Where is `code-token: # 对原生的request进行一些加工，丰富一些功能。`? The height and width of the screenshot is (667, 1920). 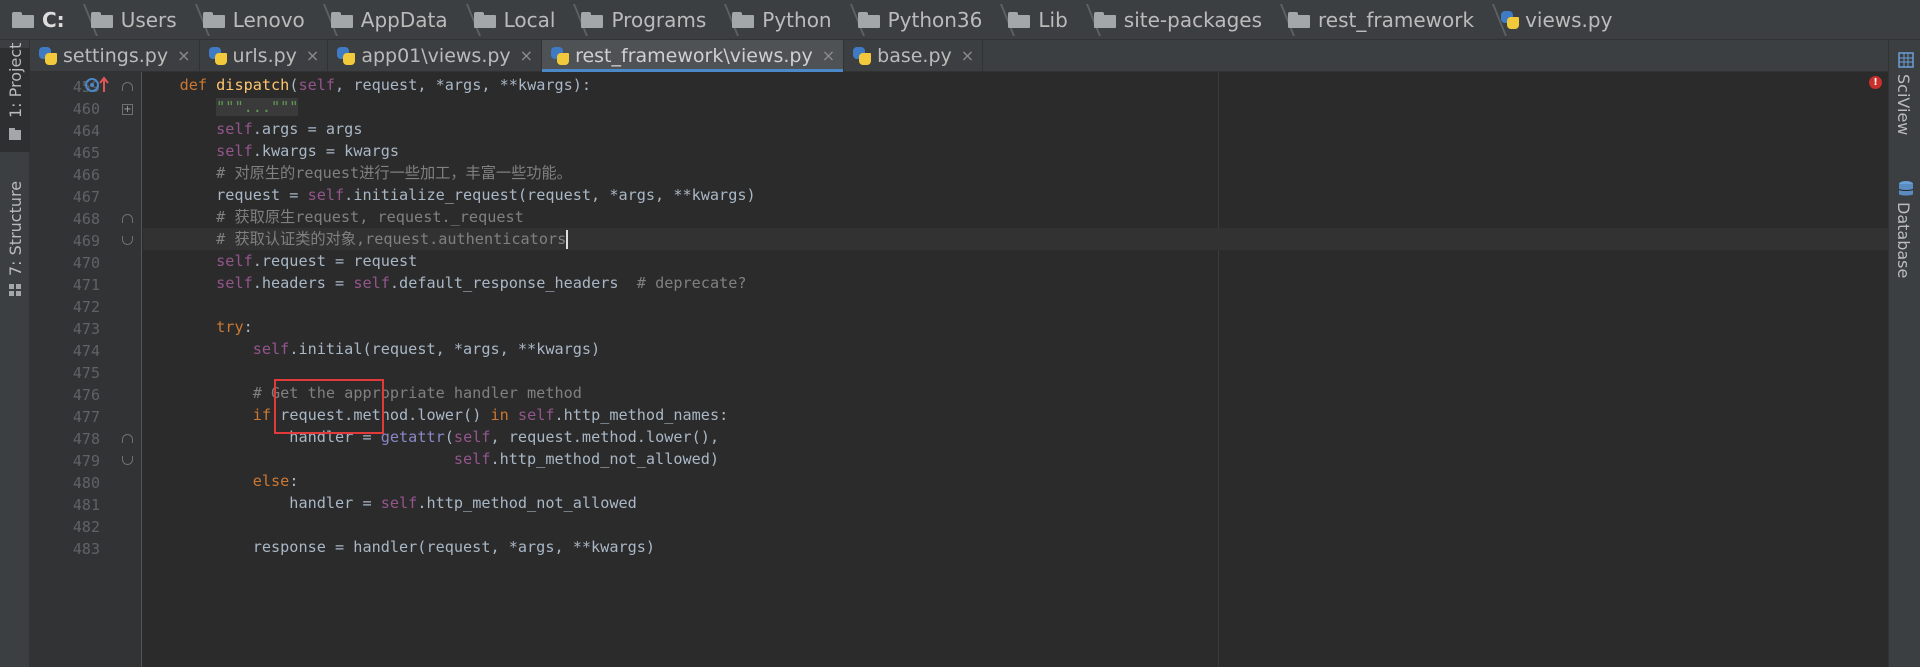
code-token: # 对原生的request进行一些加工，丰富一些功能。 is located at coordinates (394, 173).